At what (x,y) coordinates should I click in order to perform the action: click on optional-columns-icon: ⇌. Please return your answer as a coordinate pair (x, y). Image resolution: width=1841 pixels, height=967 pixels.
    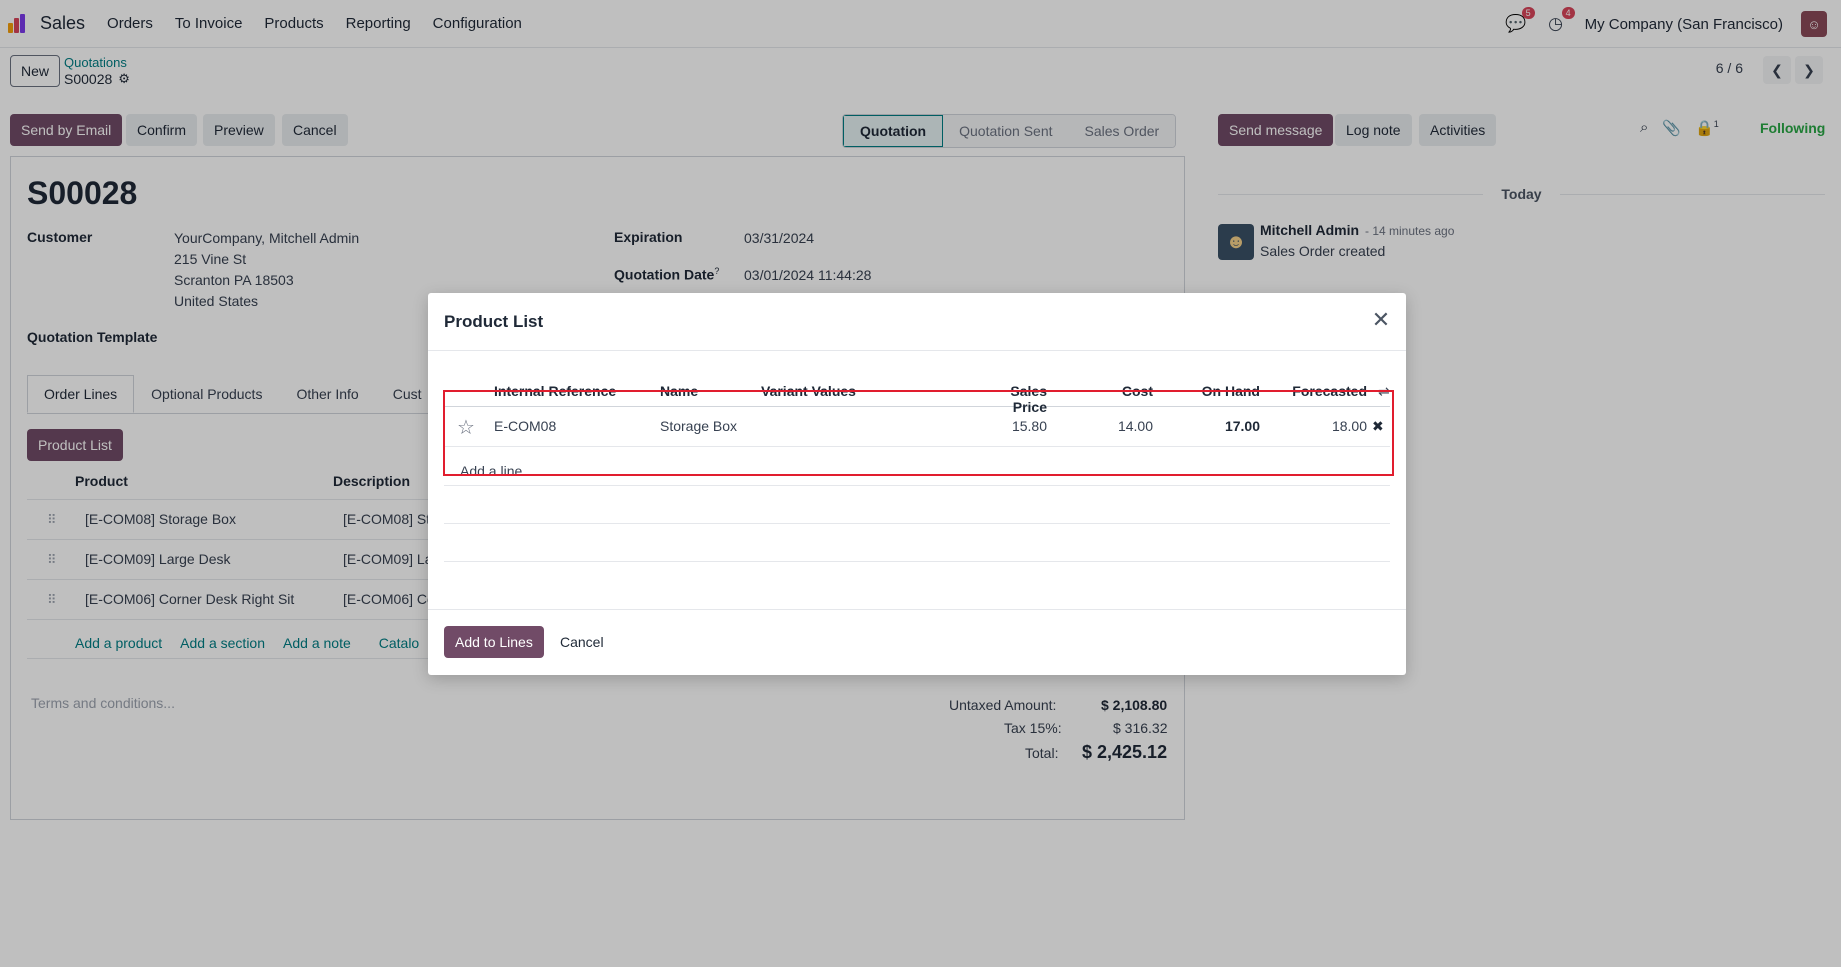
    Looking at the image, I should click on (1384, 391).